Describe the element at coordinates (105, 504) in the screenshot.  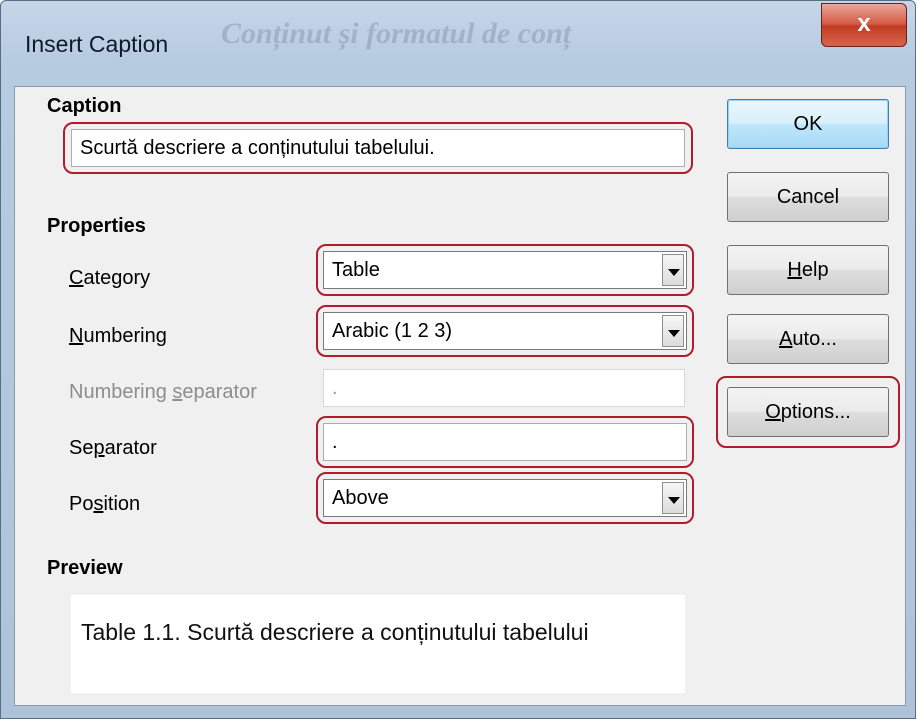
I see `position-label: Position` at that location.